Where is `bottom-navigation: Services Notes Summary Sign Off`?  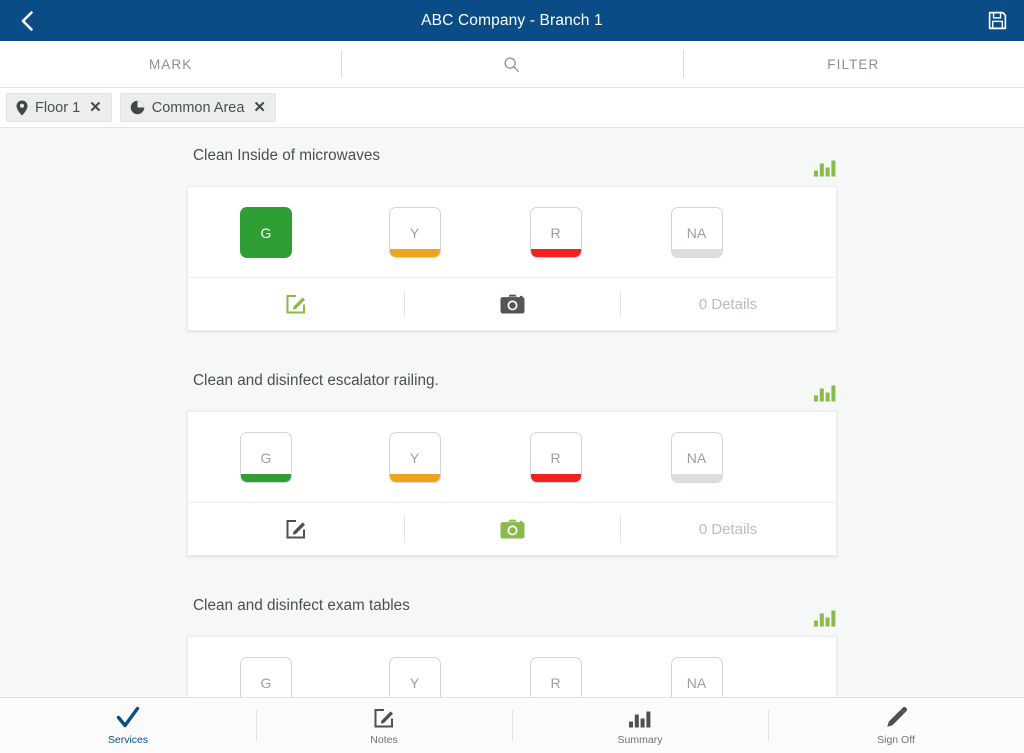
bottom-navigation: Services Notes Summary Sign Off is located at coordinates (512, 725).